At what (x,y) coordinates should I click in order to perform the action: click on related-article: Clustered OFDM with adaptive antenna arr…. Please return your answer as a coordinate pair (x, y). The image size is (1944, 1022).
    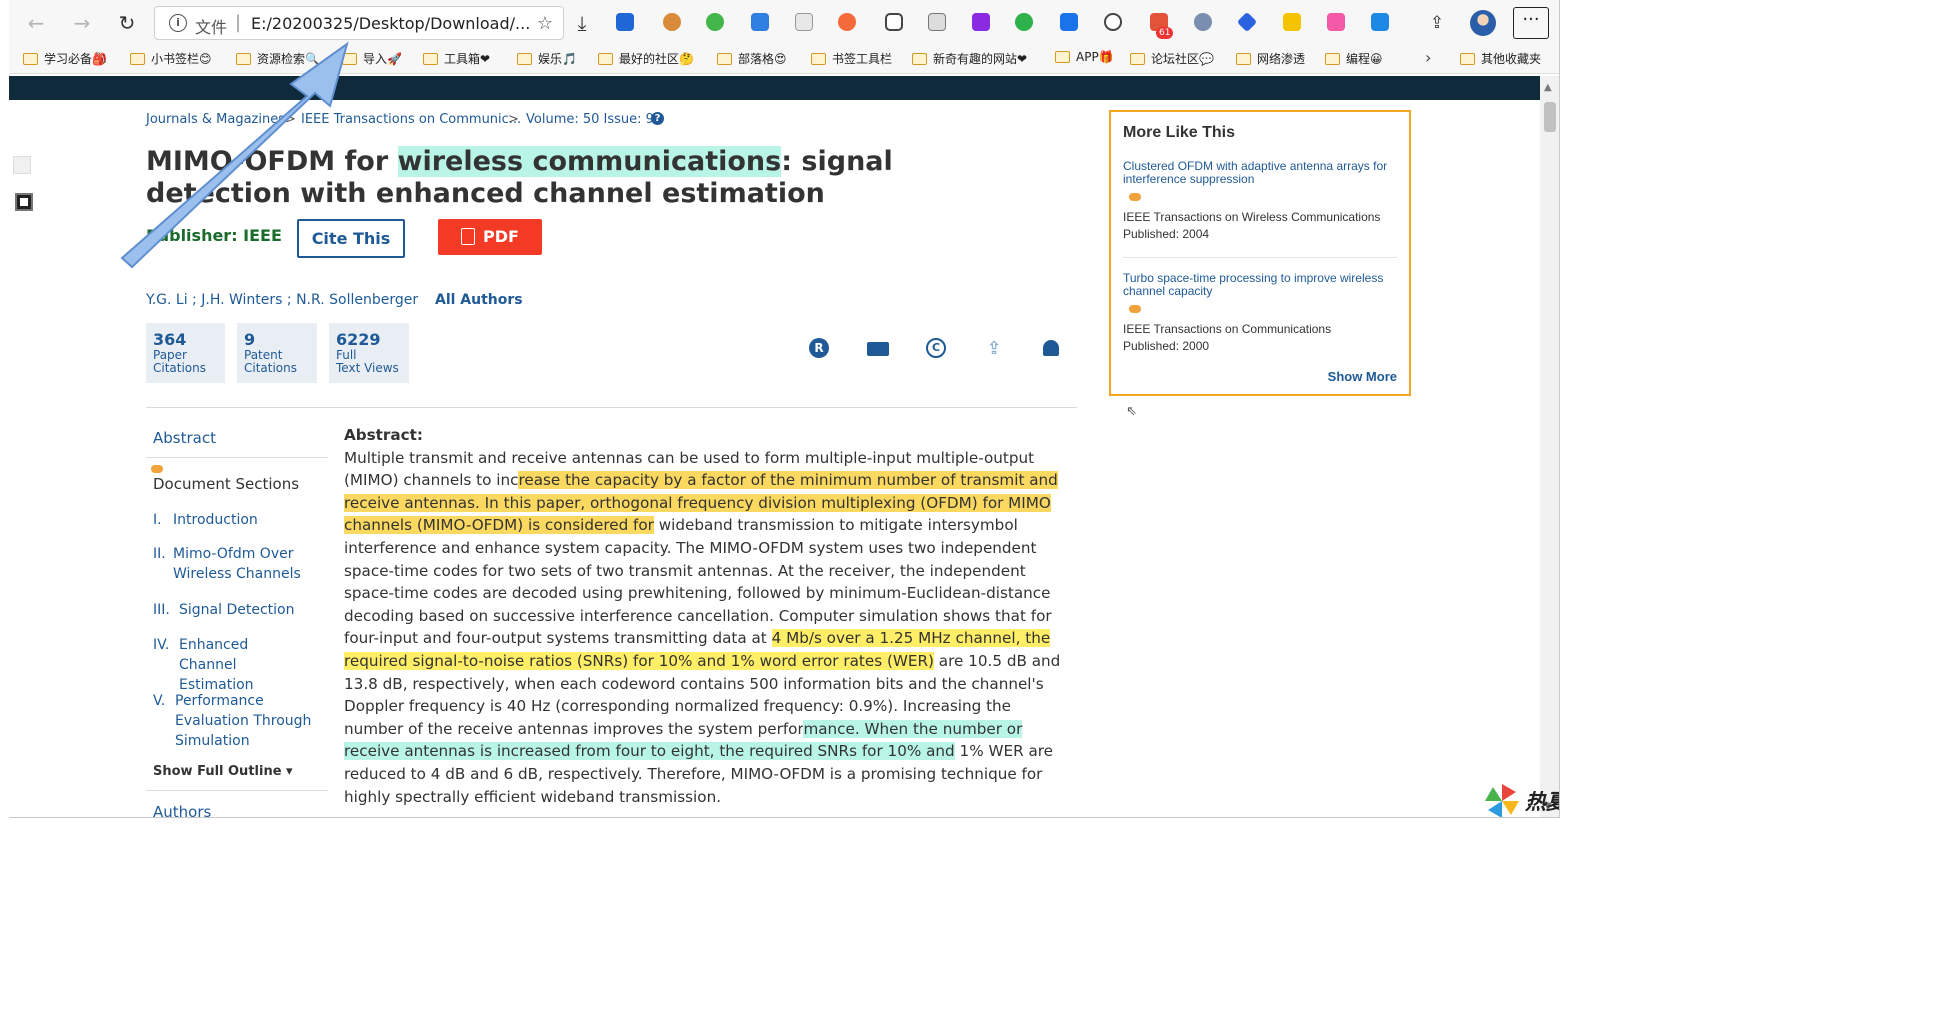
    Looking at the image, I should click on (1260, 201).